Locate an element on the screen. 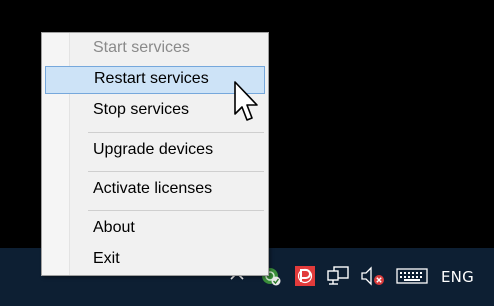 Image resolution: width=494 pixels, height=306 pixels. menu-item-label: Exit is located at coordinates (106, 258).